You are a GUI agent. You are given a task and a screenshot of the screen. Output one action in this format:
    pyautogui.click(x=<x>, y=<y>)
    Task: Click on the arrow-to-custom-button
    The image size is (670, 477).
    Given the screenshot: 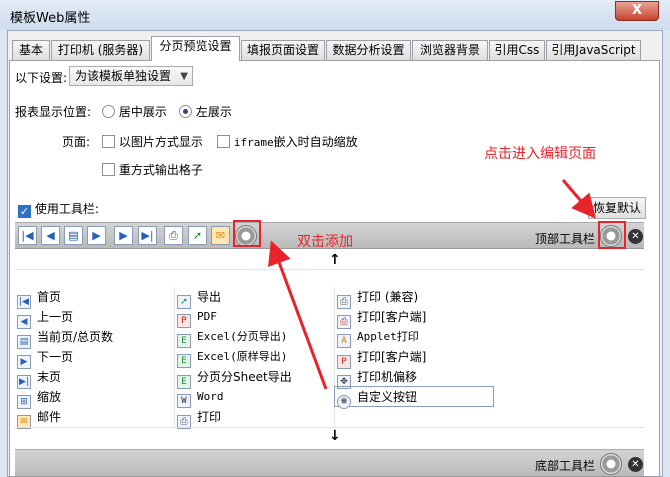 What is the action you would take?
    pyautogui.click(x=298, y=315)
    